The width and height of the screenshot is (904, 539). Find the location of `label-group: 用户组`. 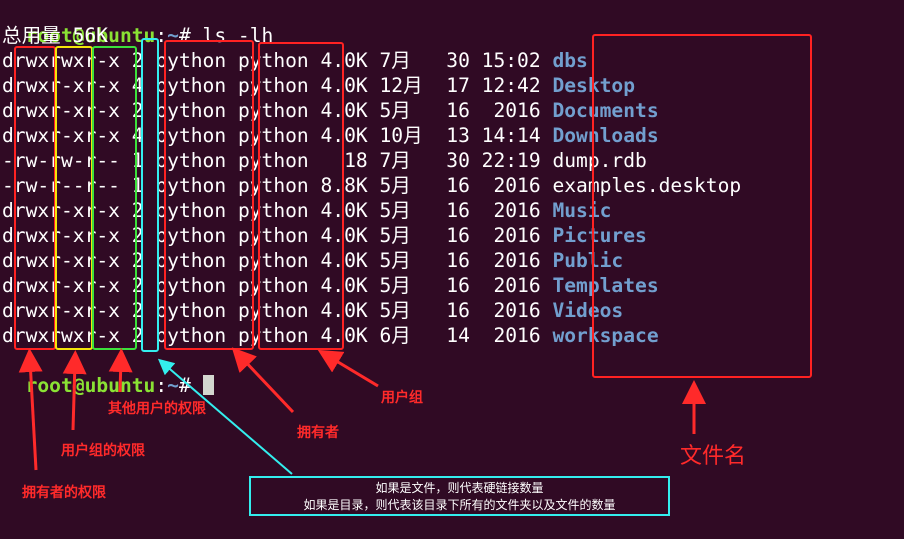

label-group: 用户组 is located at coordinates (402, 398).